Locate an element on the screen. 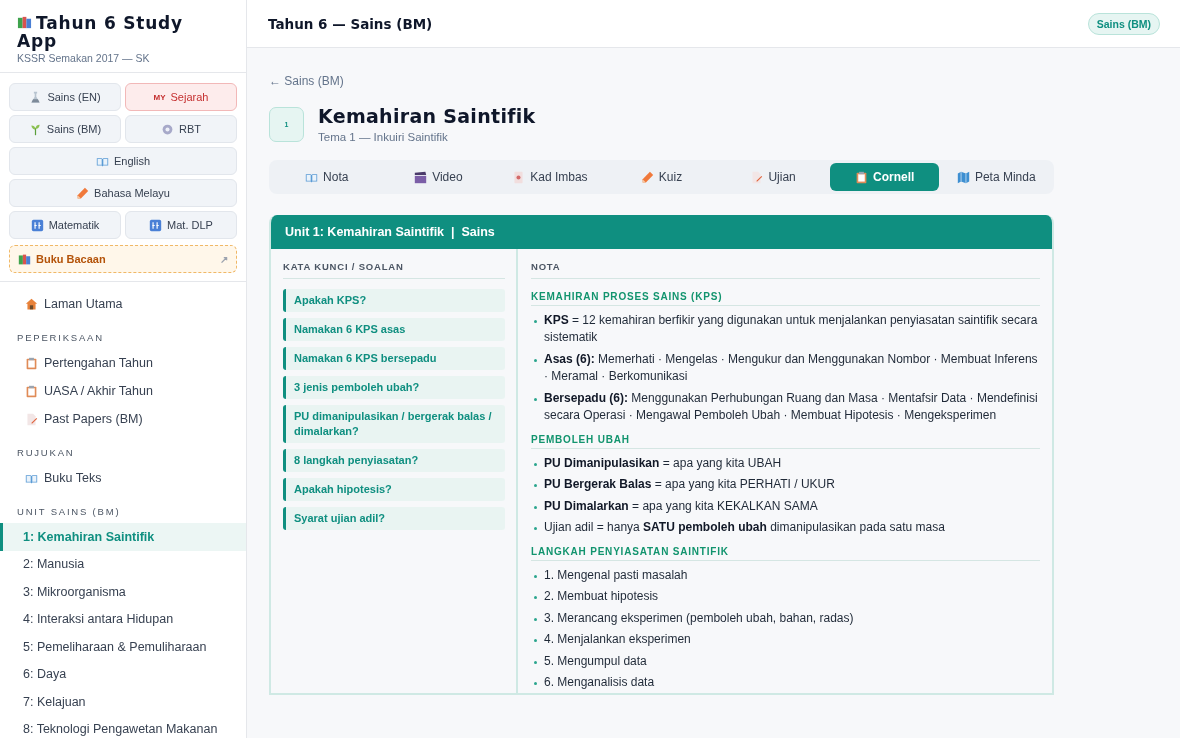 This screenshot has height=738, width=1180. tab: Ujian is located at coordinates (773, 177).